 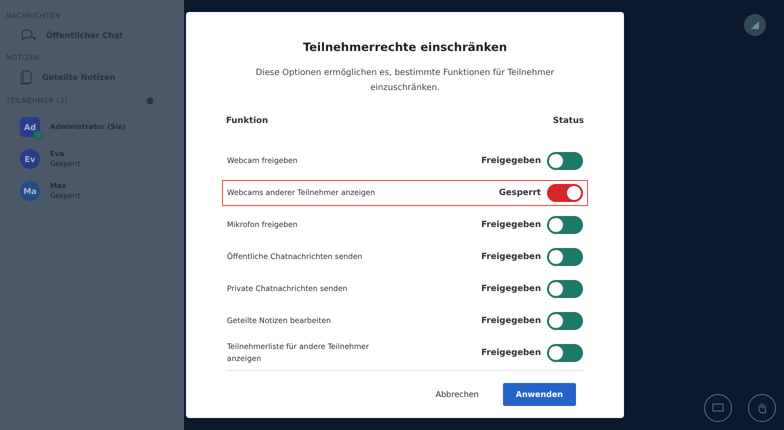 I want to click on connection-icon, so click(x=755, y=25).